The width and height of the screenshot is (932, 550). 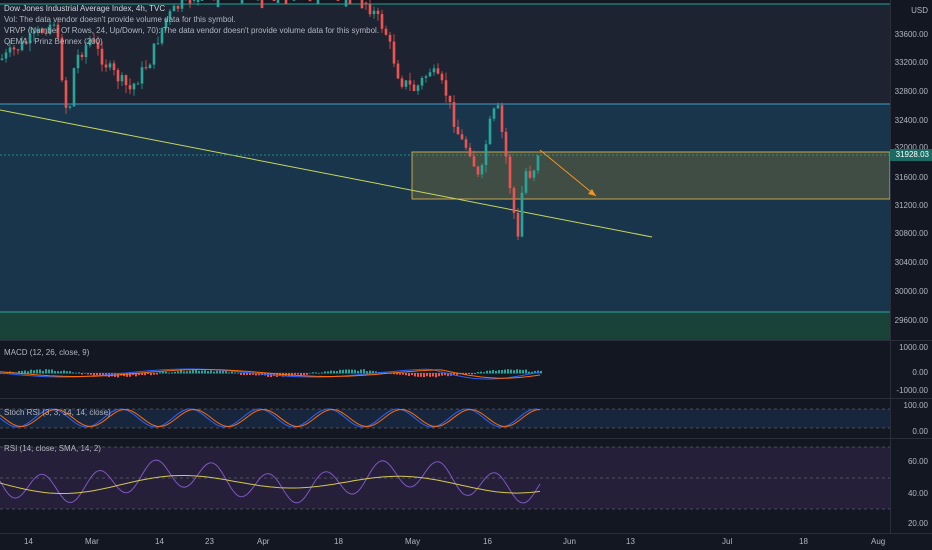 I want to click on stoch-rsi-pane: Stoch RSI (3, 3, 14, 14, close), so click(x=445, y=418).